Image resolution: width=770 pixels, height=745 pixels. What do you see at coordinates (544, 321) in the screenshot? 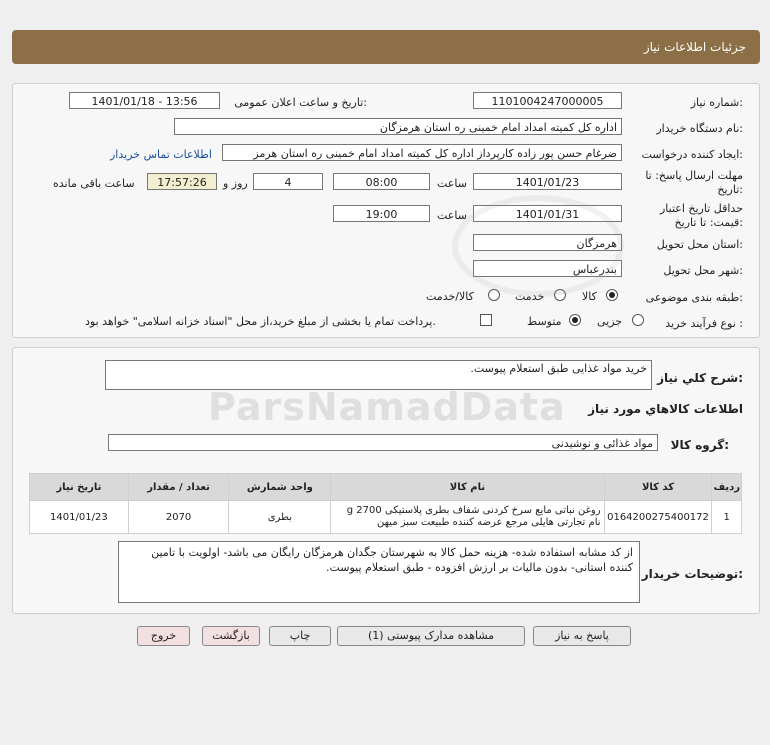
I see `process-option-medium: متوسط` at bounding box center [544, 321].